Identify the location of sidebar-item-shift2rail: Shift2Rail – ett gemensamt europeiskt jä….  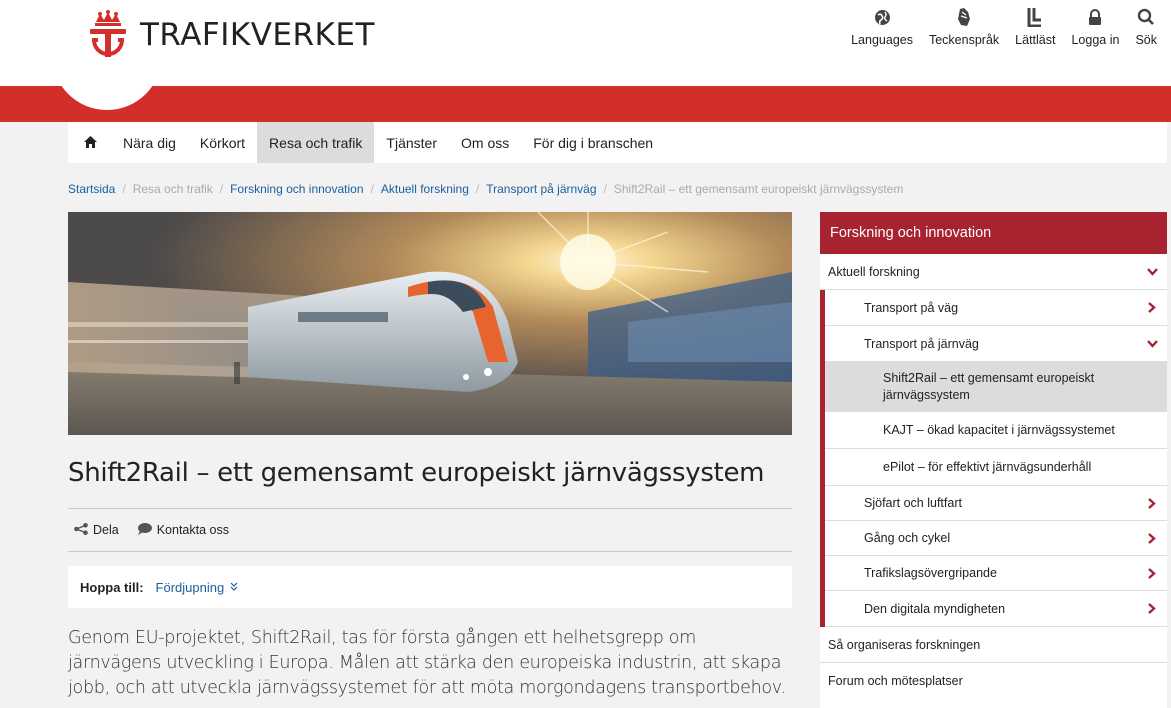
(996, 387).